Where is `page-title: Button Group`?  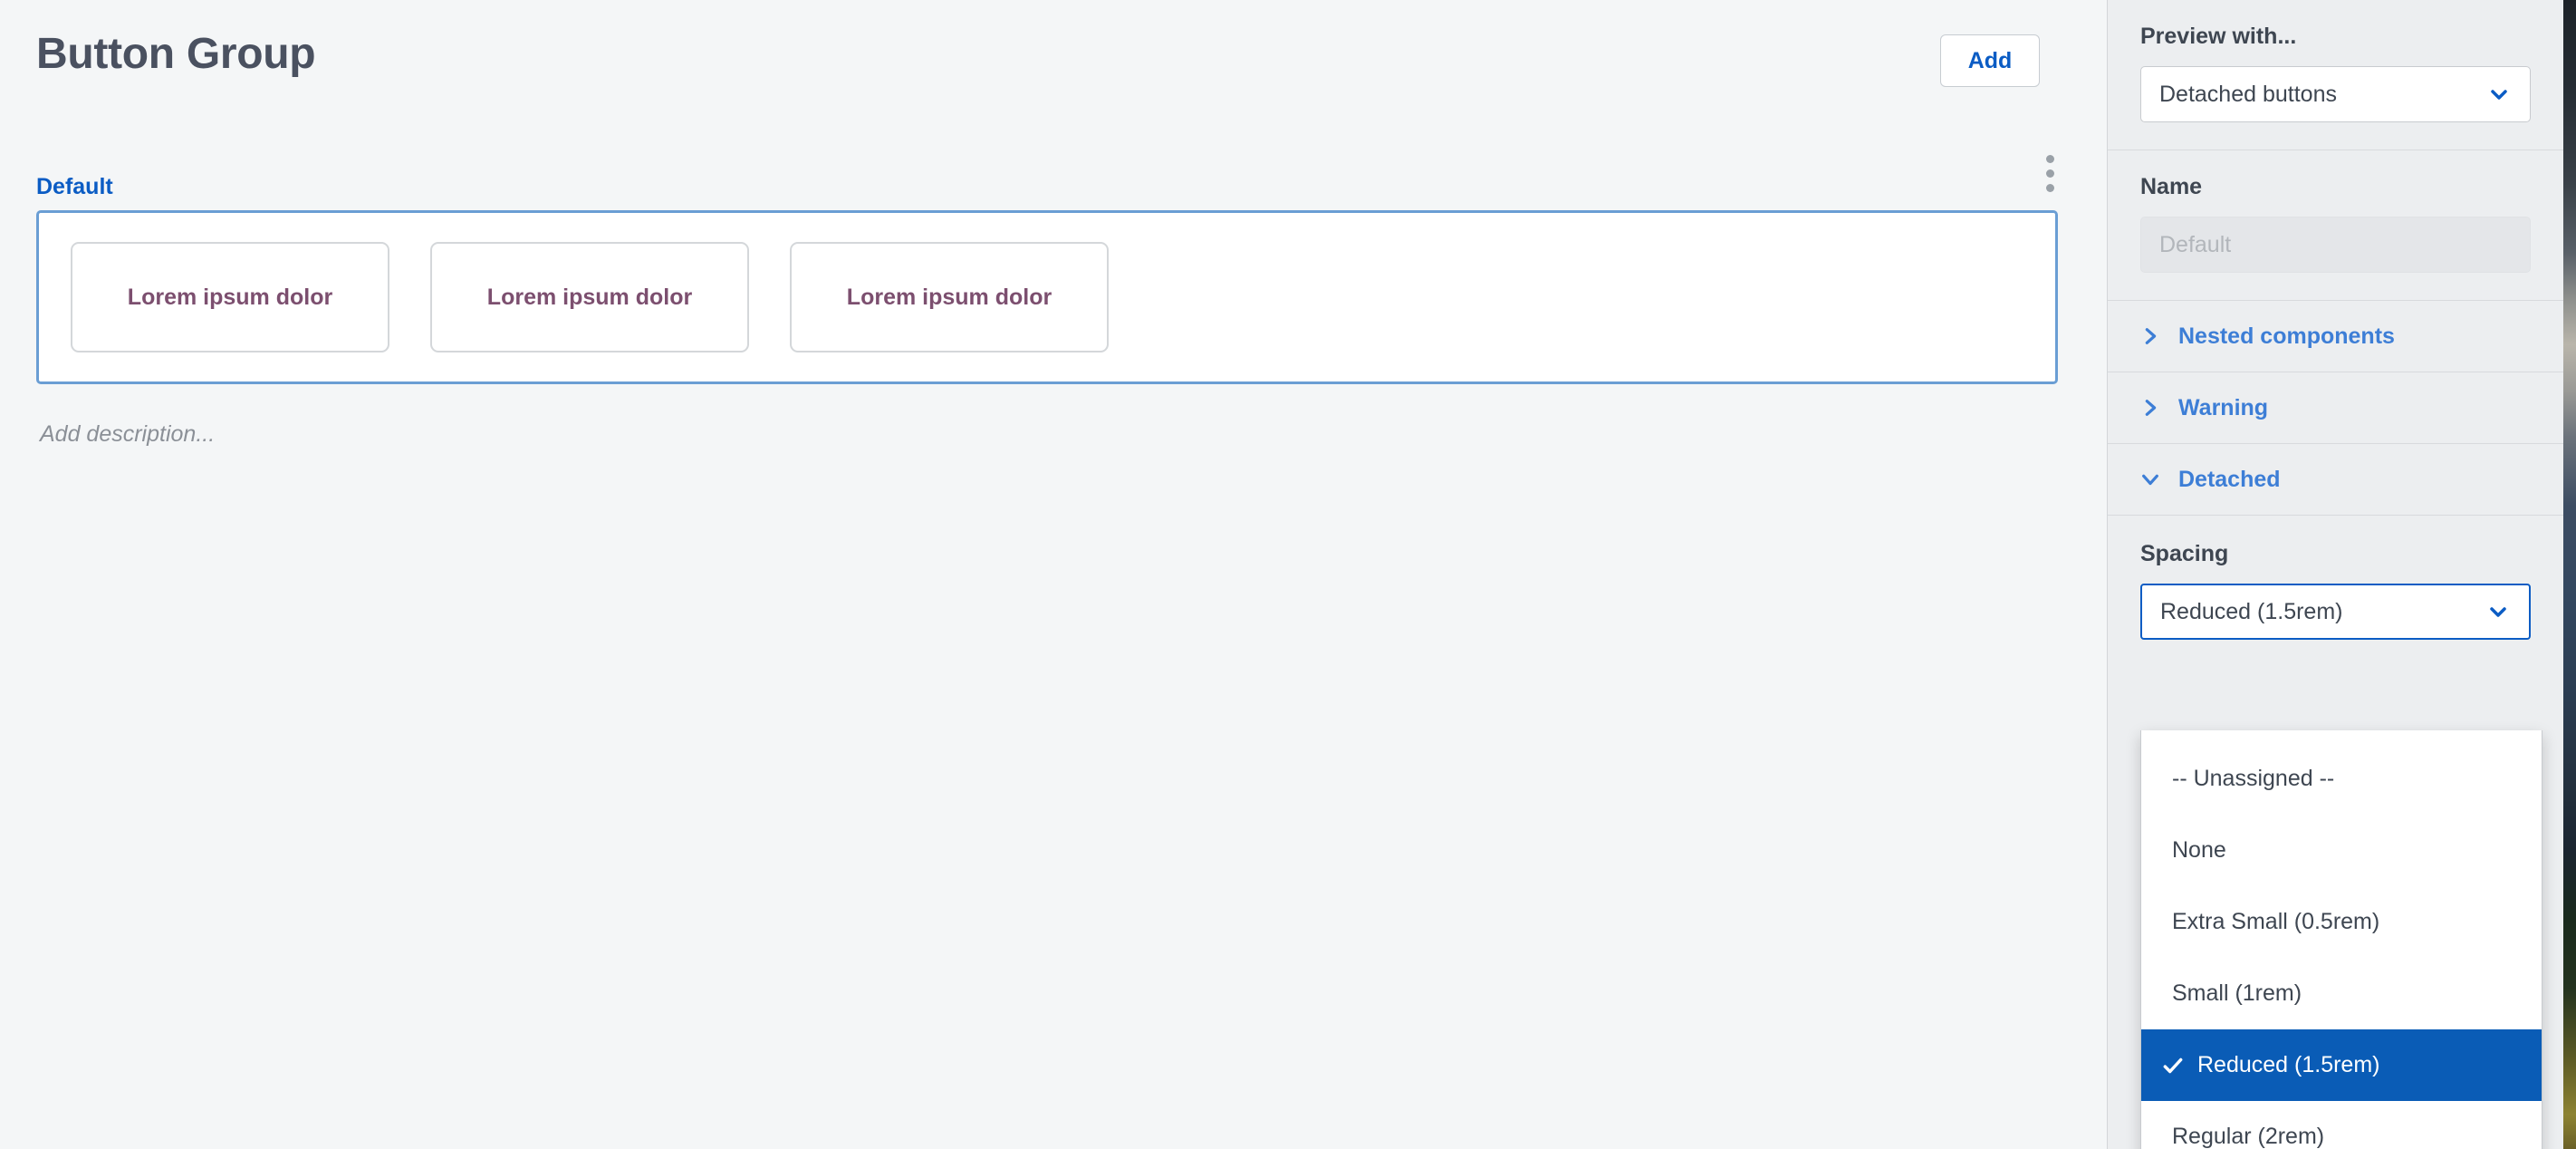
page-title: Button Group is located at coordinates (176, 54).